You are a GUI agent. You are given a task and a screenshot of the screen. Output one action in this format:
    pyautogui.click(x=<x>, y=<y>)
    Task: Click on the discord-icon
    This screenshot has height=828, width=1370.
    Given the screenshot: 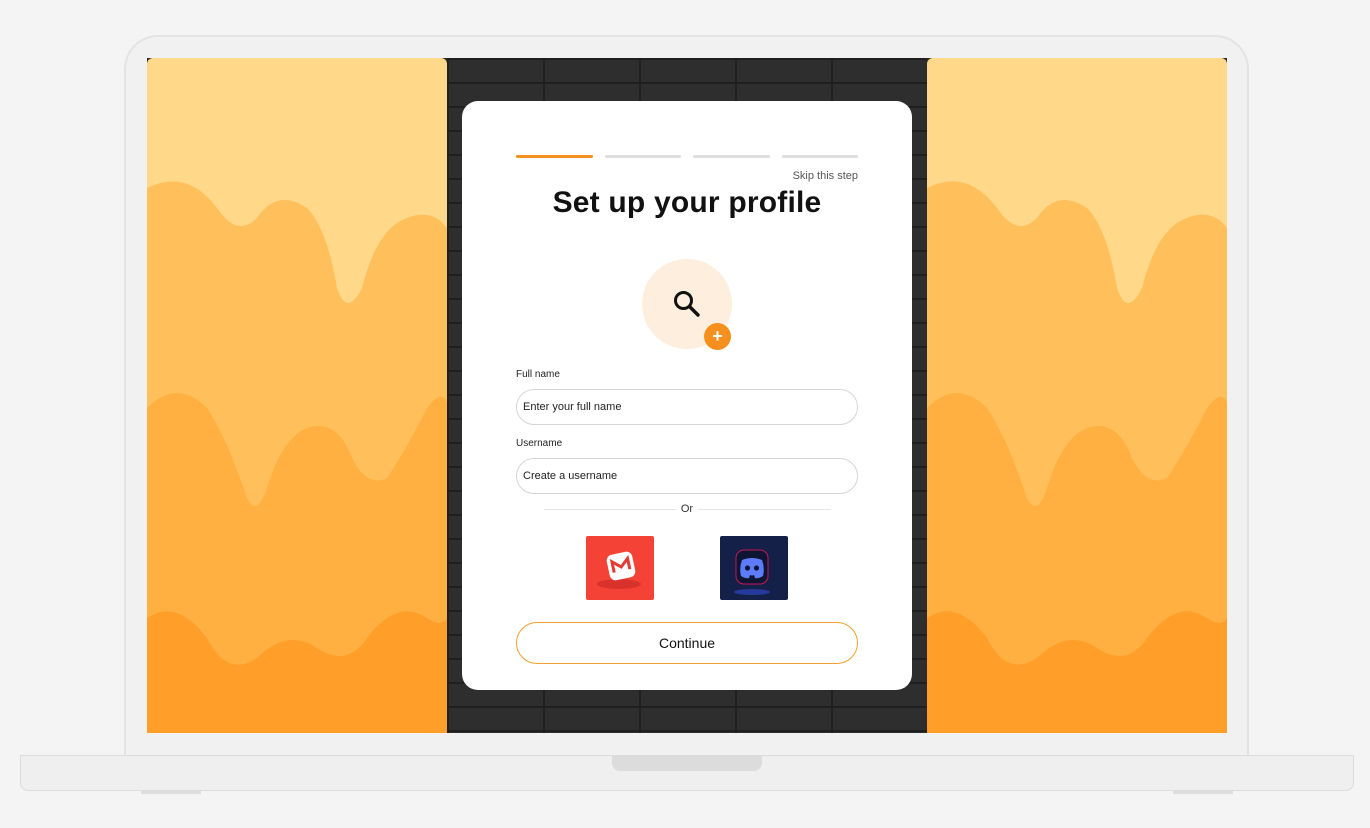 What is the action you would take?
    pyautogui.click(x=752, y=572)
    